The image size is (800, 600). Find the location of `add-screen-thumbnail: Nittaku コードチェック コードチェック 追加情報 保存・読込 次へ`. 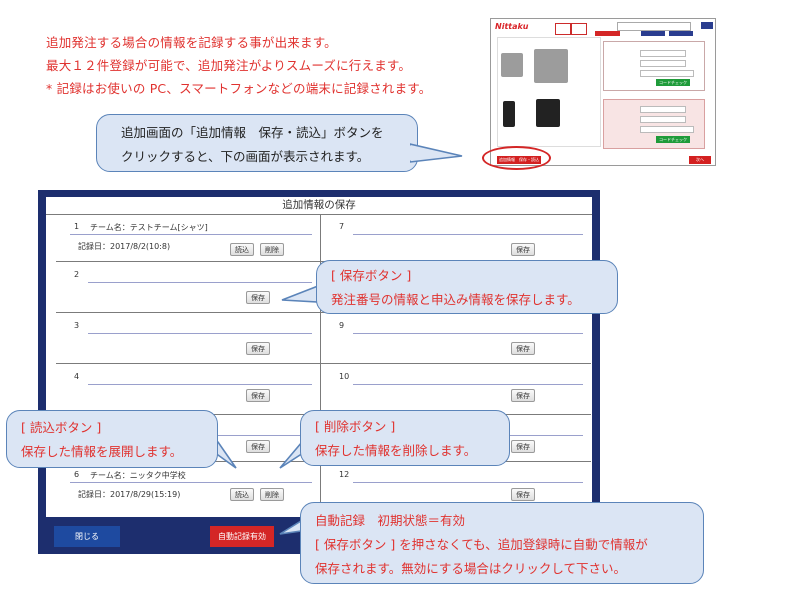

add-screen-thumbnail: Nittaku コードチェック コードチェック 追加情報 保存・読込 次へ is located at coordinates (603, 92).